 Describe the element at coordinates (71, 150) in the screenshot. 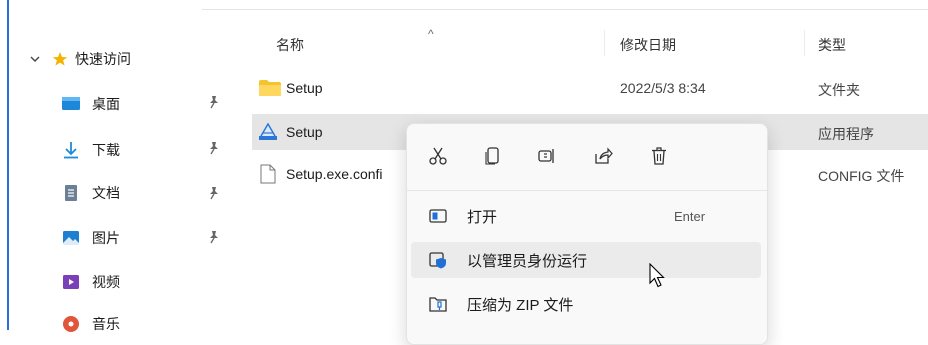

I see `download-icon` at that location.